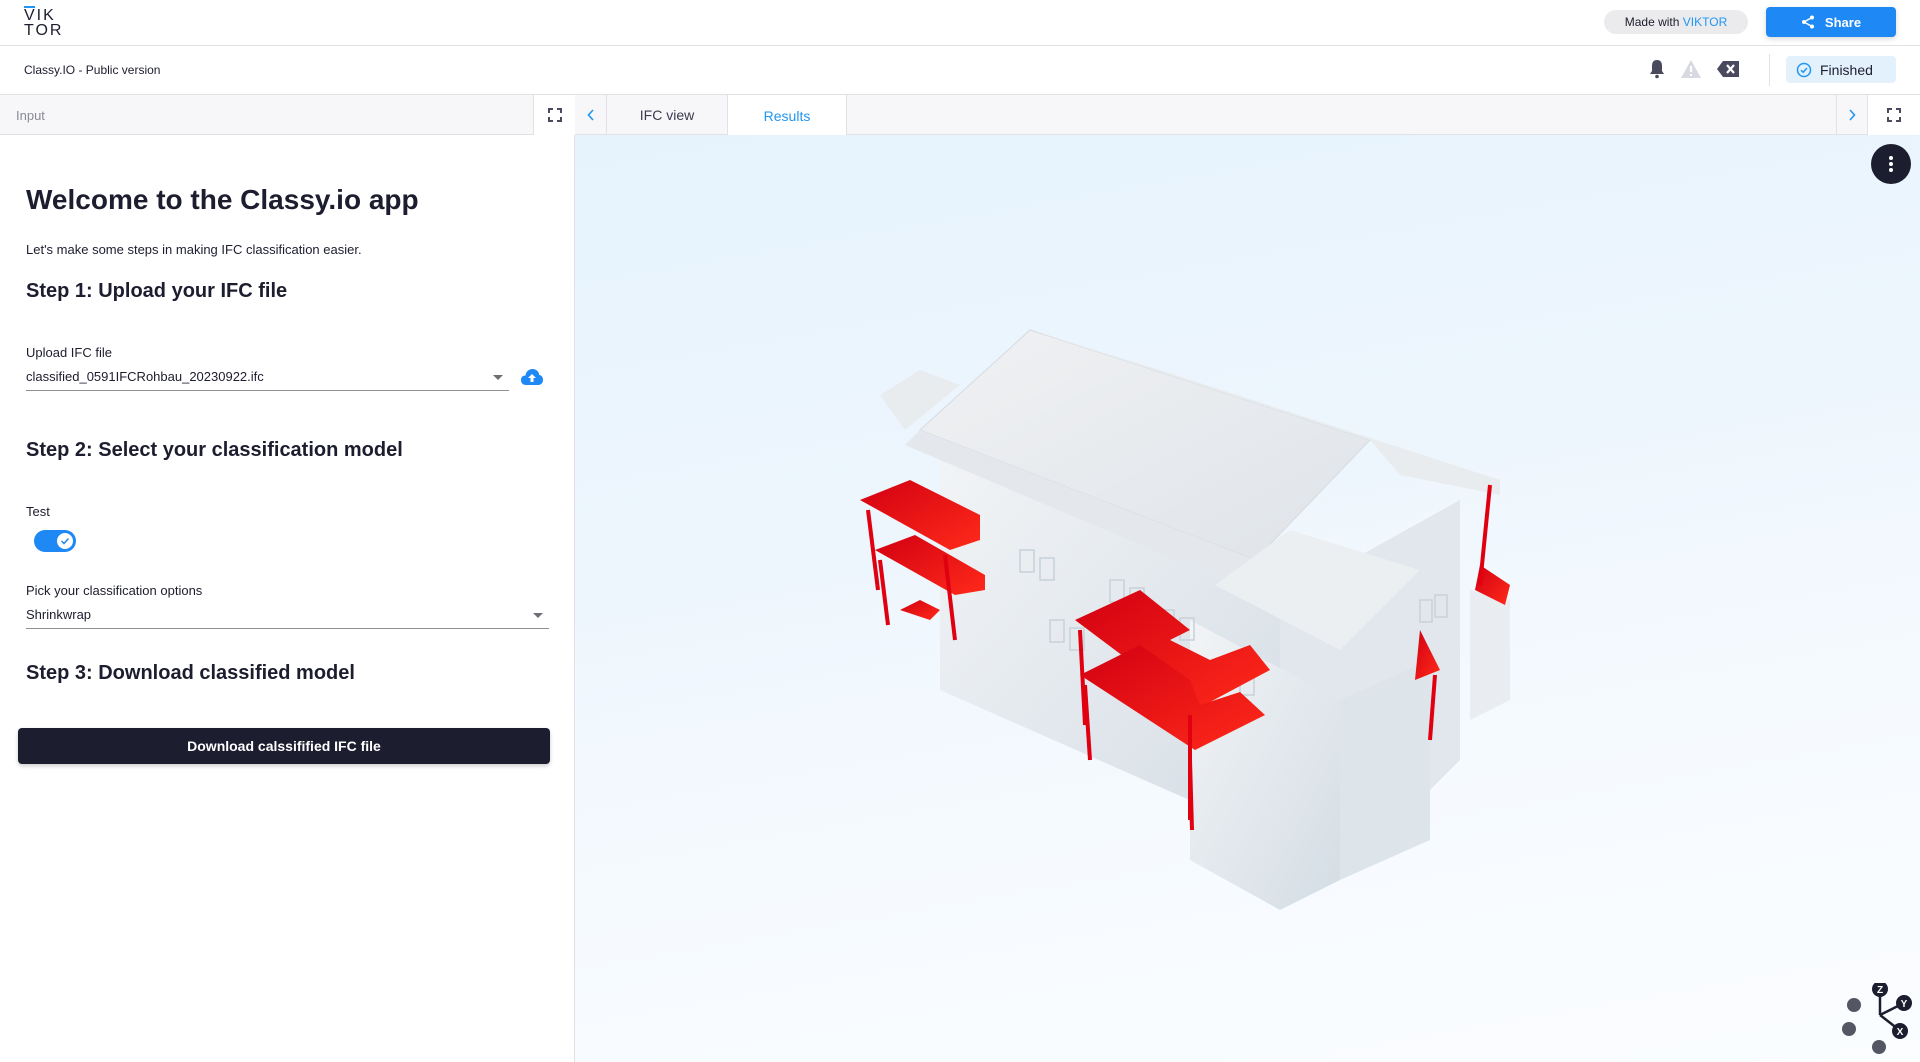 The height and width of the screenshot is (1062, 1920). I want to click on classification-select-value: Shrinkwrap, so click(59, 614).